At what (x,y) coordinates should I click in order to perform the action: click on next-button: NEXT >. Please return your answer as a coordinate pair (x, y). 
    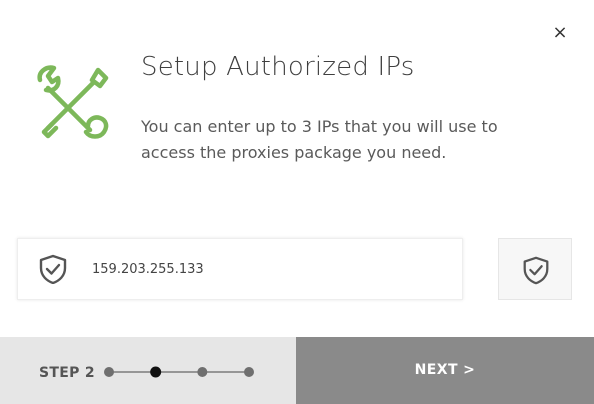
    Looking at the image, I should click on (445, 370).